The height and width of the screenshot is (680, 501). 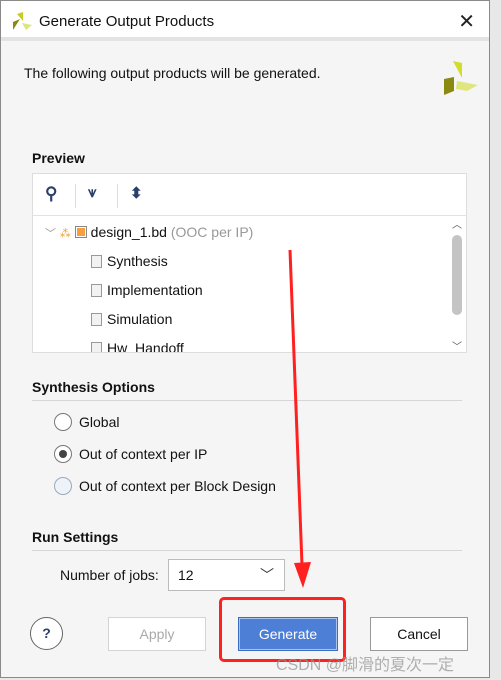 I want to click on tree-item: Simulation, so click(x=131, y=319).